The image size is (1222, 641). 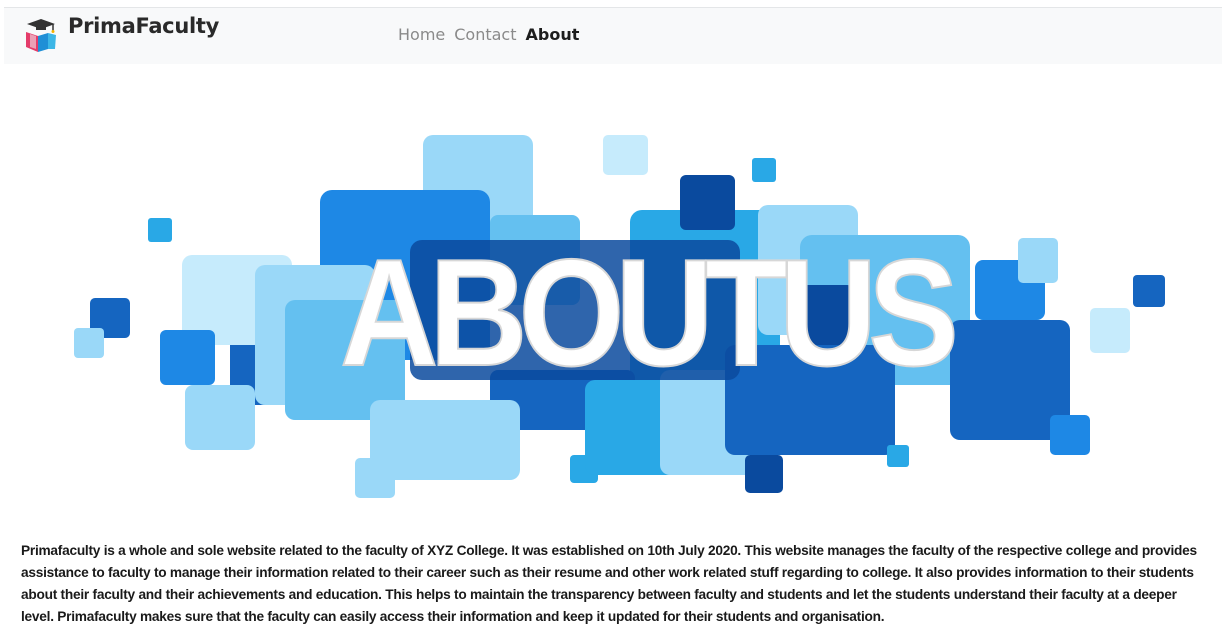 I want to click on brand-logo-link, so click(x=41, y=36).